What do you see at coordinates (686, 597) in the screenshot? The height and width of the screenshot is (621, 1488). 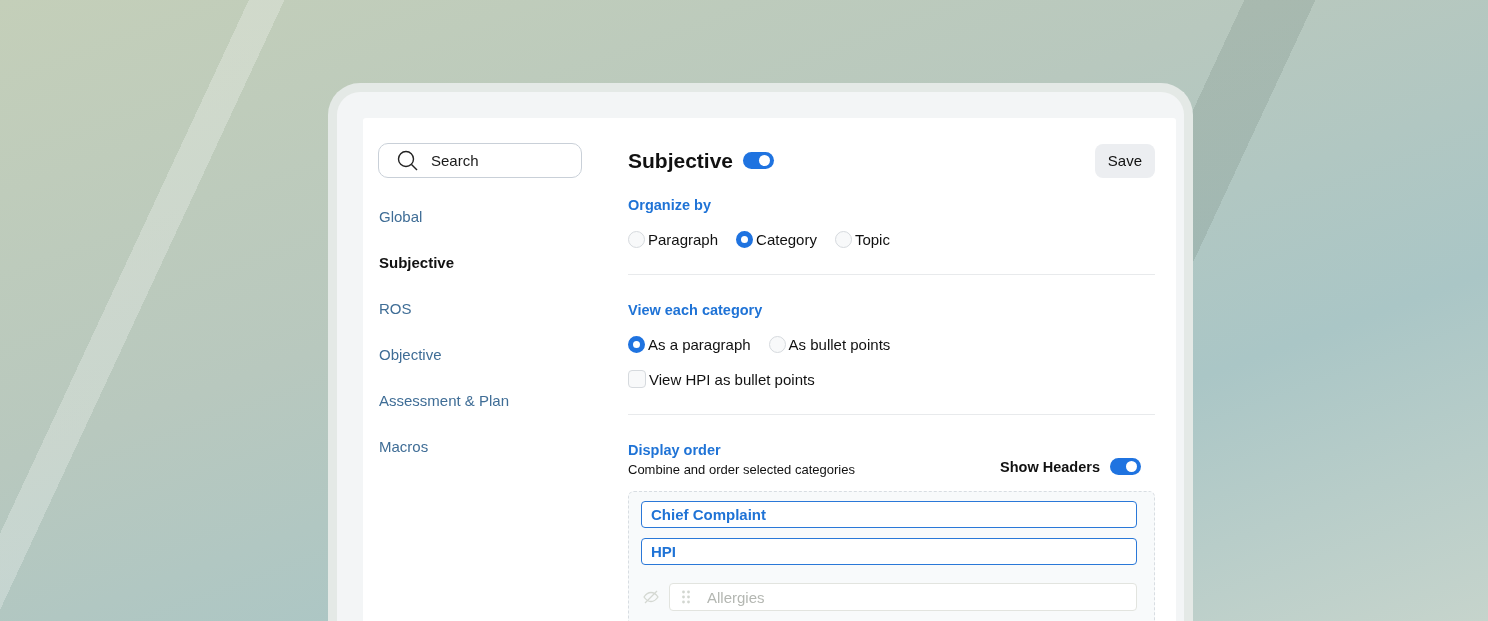 I see `drag-handle-icon` at bounding box center [686, 597].